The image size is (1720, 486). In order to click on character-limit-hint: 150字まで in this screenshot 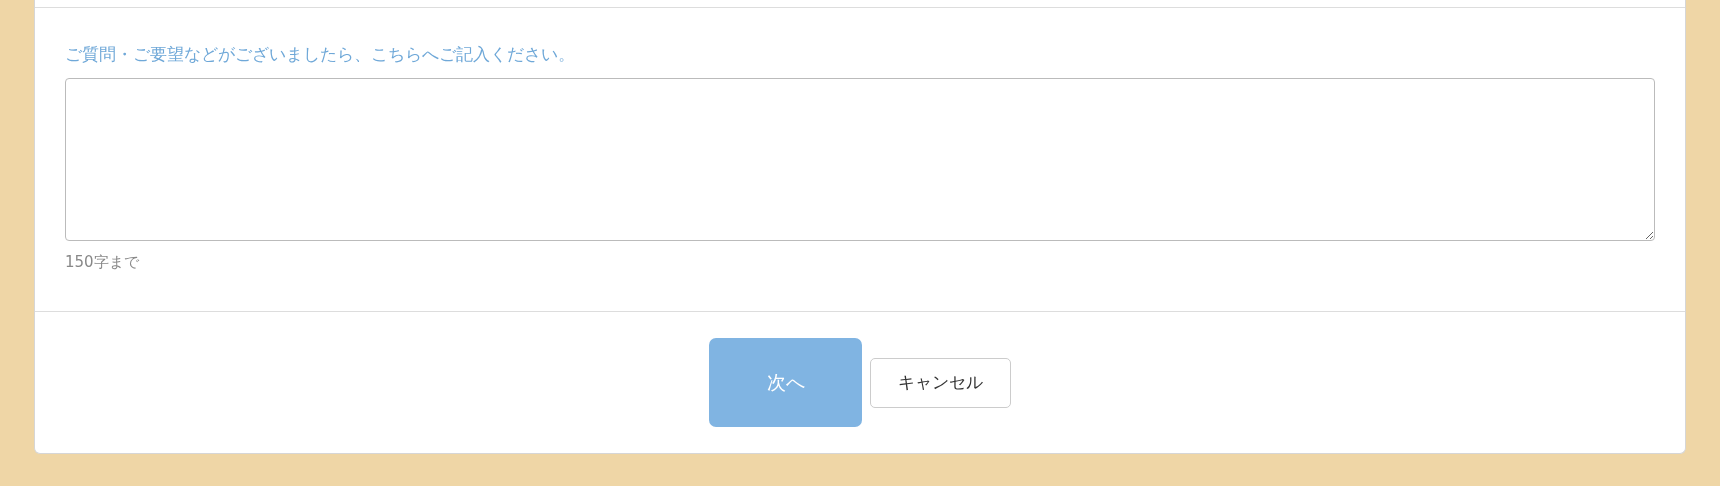, I will do `click(102, 262)`.